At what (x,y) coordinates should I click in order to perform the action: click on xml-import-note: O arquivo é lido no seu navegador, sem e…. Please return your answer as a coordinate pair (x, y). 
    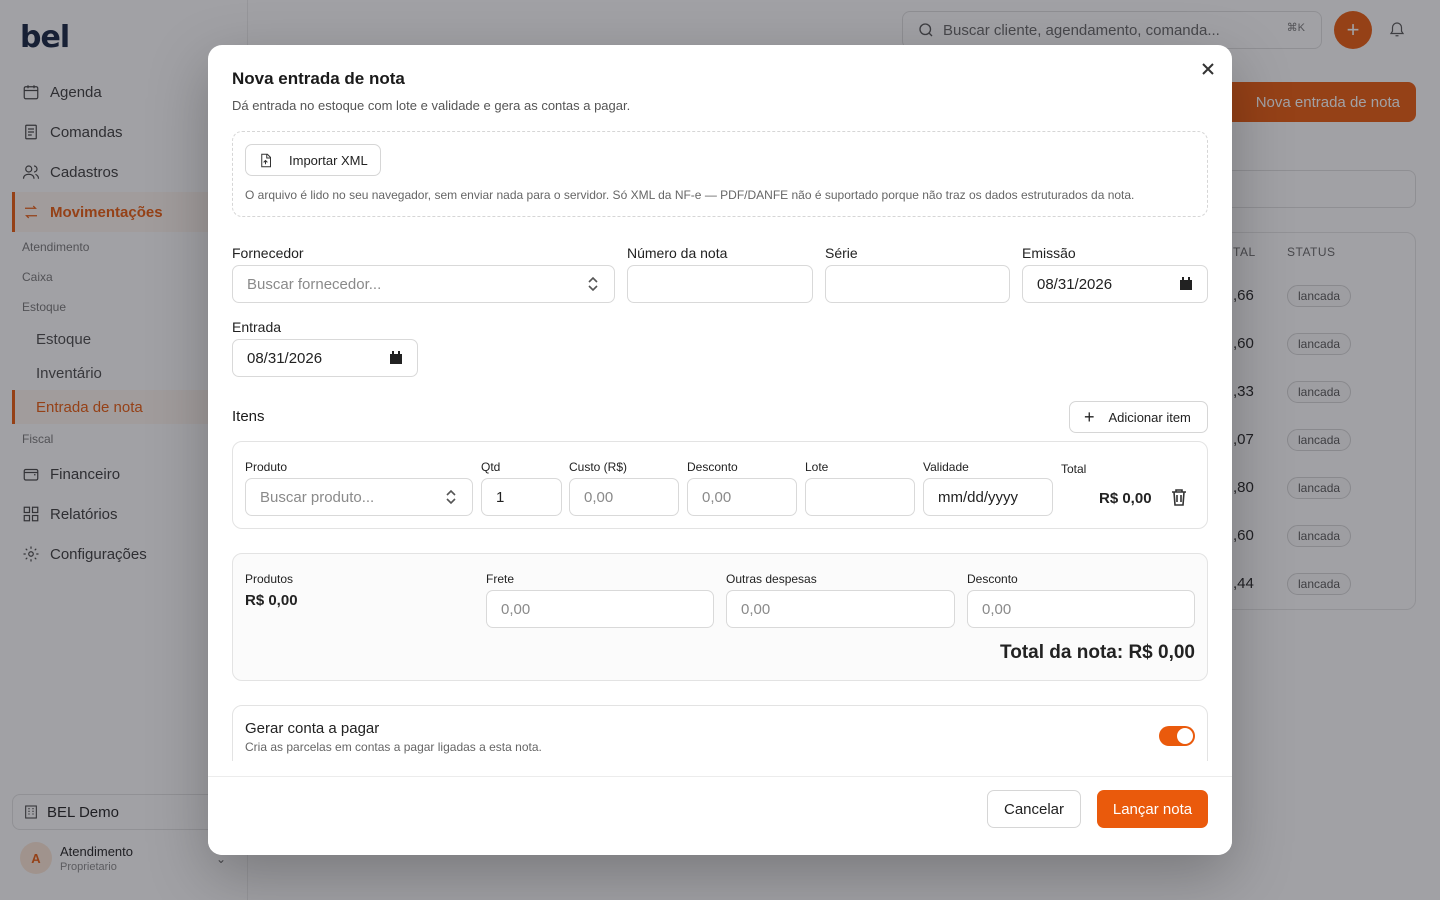
    Looking at the image, I should click on (690, 195).